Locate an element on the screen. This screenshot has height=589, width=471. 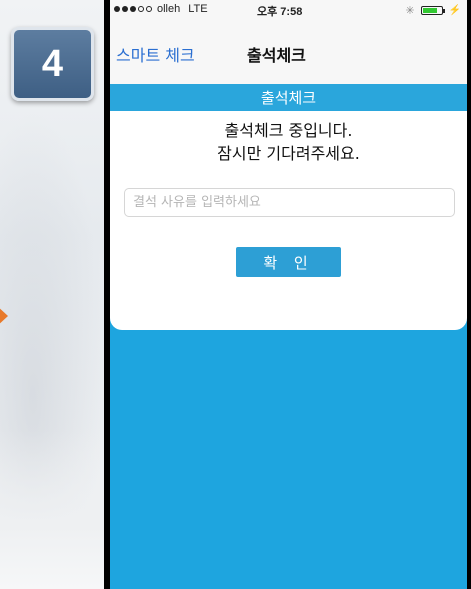
charging-bolt-icon: ⚡ is located at coordinates (454, 10).